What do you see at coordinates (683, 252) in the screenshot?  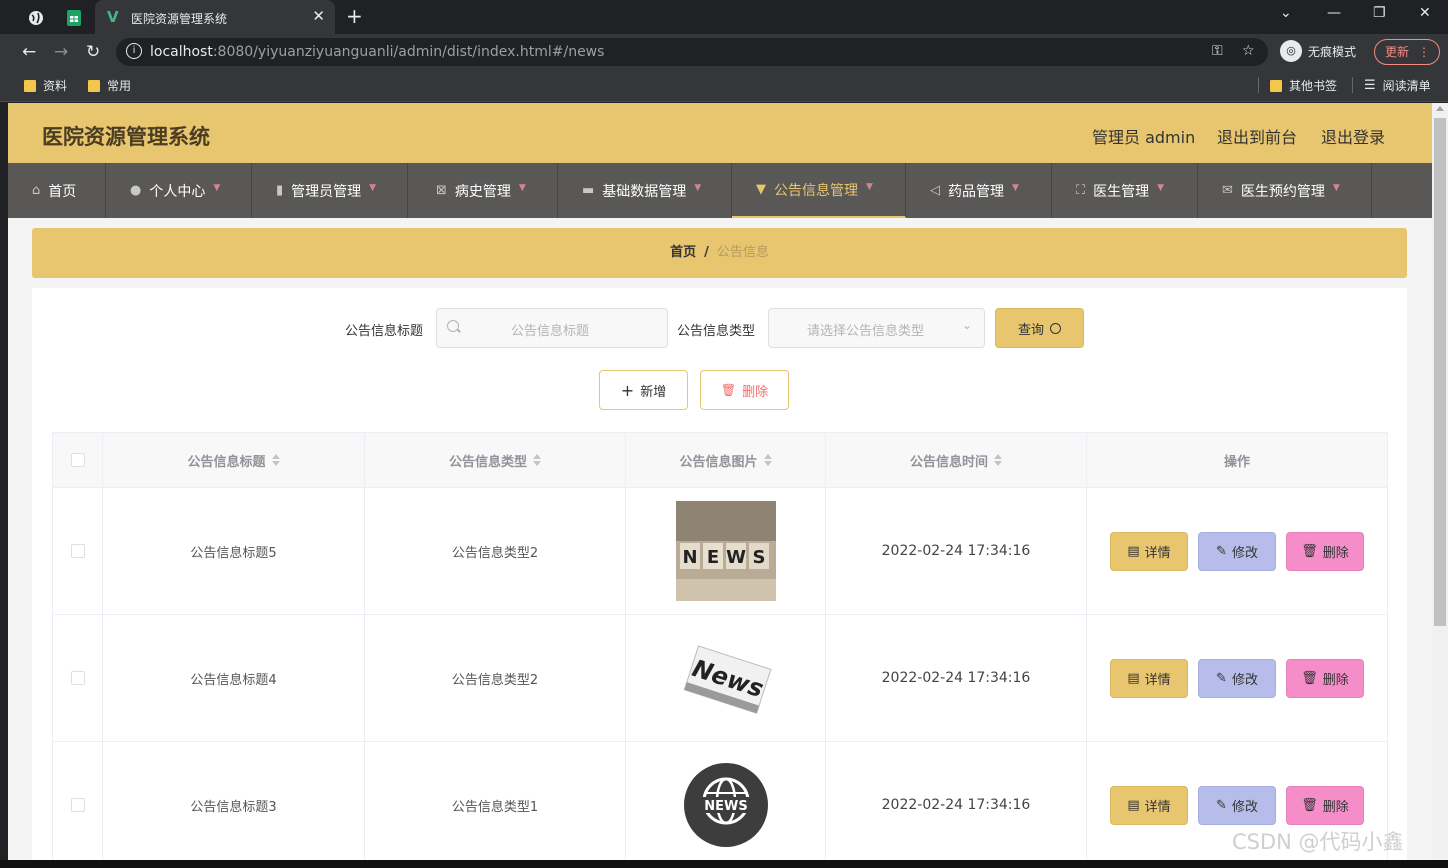 I see `breadcrumb-home: 首页` at bounding box center [683, 252].